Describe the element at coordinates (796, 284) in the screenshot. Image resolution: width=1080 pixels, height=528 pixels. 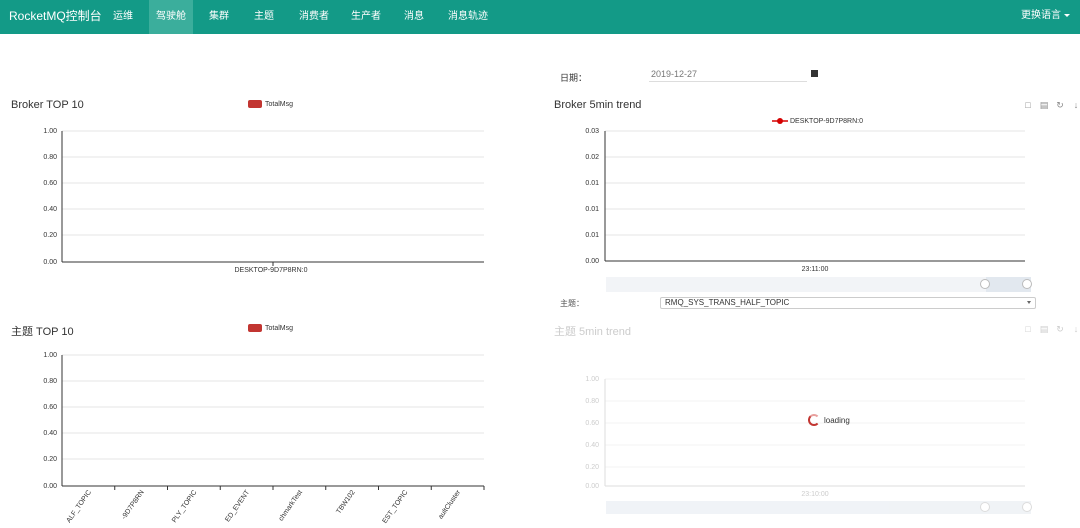
I see `datazoom-left-fill` at that location.